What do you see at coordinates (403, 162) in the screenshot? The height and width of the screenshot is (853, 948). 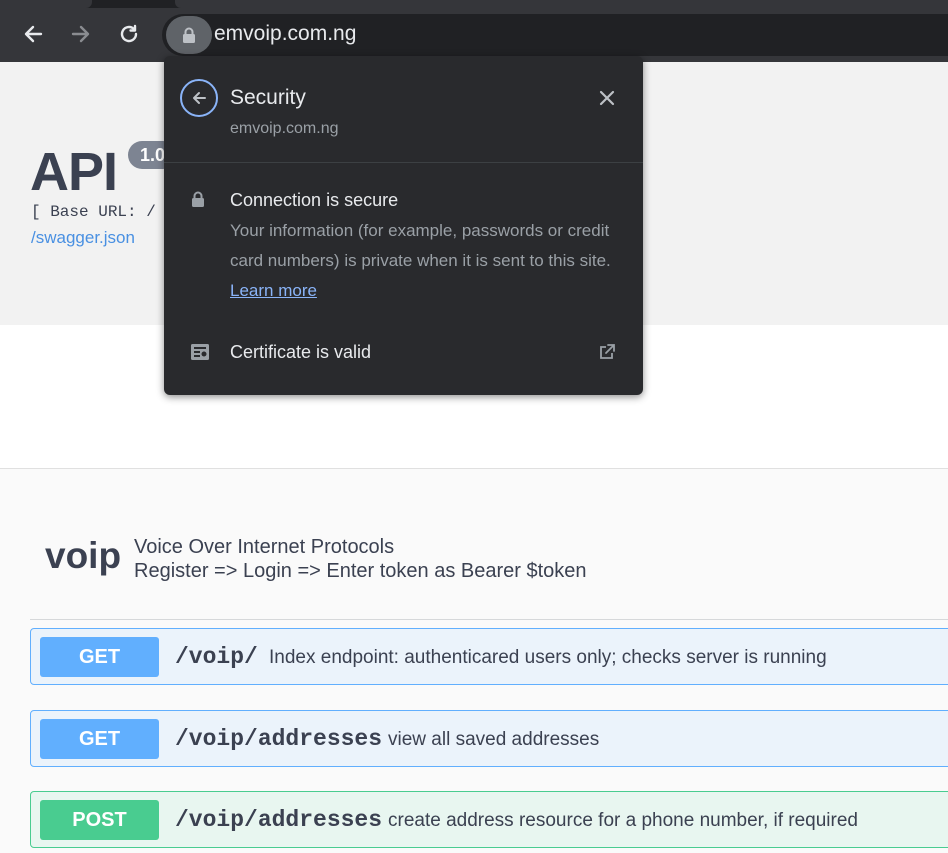 I see `popup-divider` at bounding box center [403, 162].